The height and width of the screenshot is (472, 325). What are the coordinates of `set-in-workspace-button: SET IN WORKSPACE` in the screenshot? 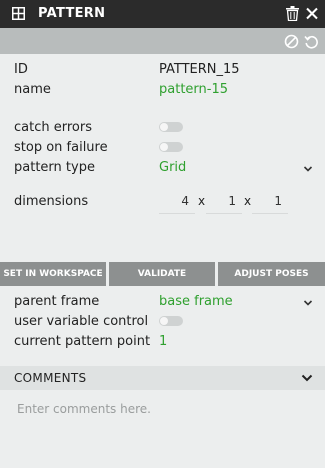 It's located at (53, 274).